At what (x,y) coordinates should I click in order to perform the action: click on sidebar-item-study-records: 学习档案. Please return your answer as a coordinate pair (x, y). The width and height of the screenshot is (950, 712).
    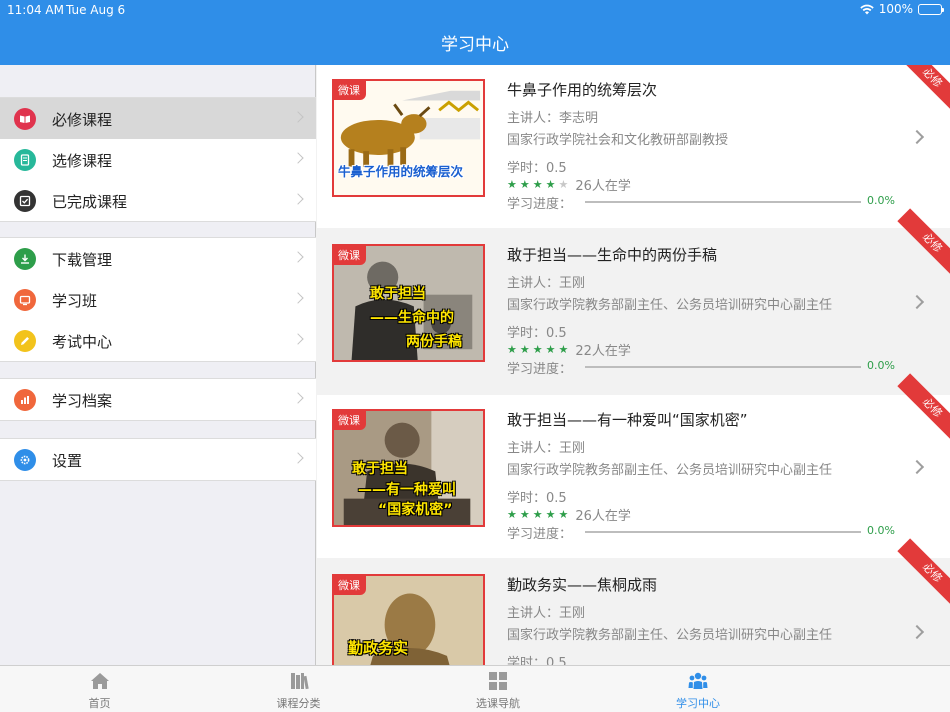
    Looking at the image, I should click on (158, 399).